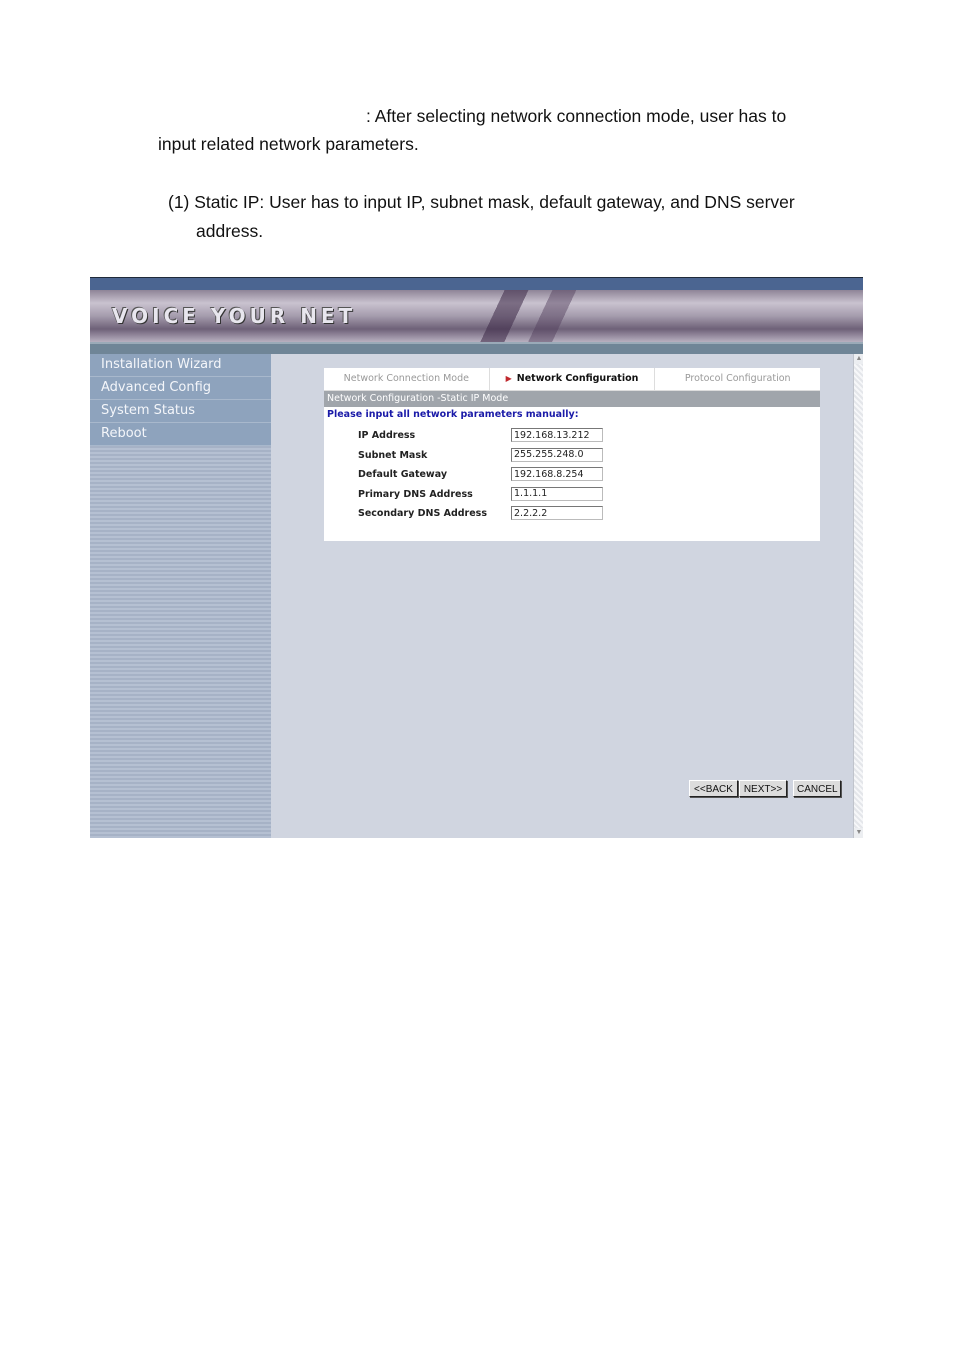 This screenshot has height=1350, width=954. What do you see at coordinates (230, 231) in the screenshot?
I see `static-ip-text-line-2: address.` at bounding box center [230, 231].